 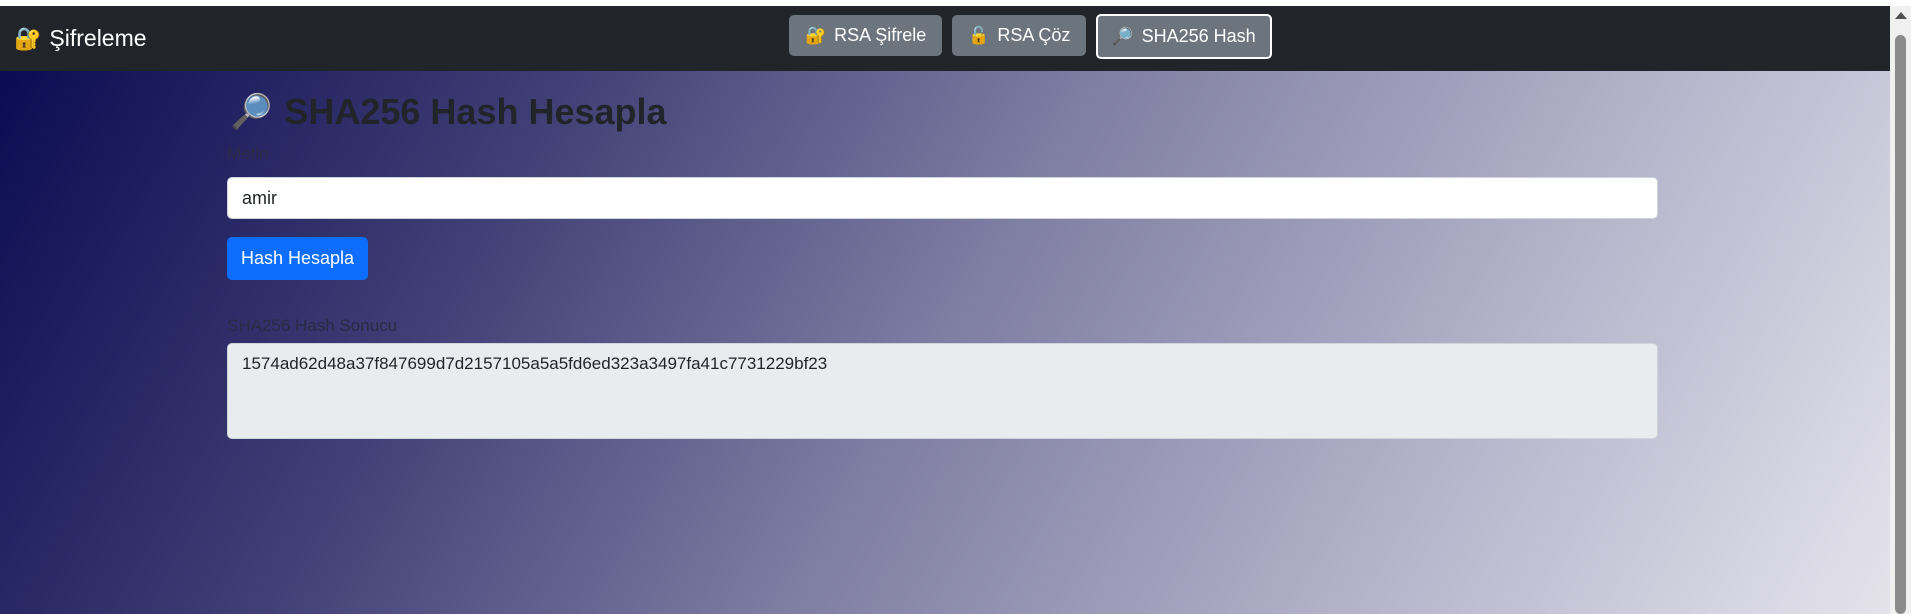 What do you see at coordinates (98, 38) in the screenshot?
I see `brand-label: Şifreleme` at bounding box center [98, 38].